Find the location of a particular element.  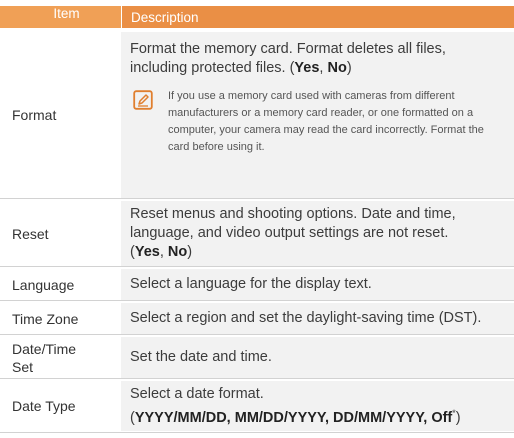

item-time-zone: Time Zone is located at coordinates (45, 318).